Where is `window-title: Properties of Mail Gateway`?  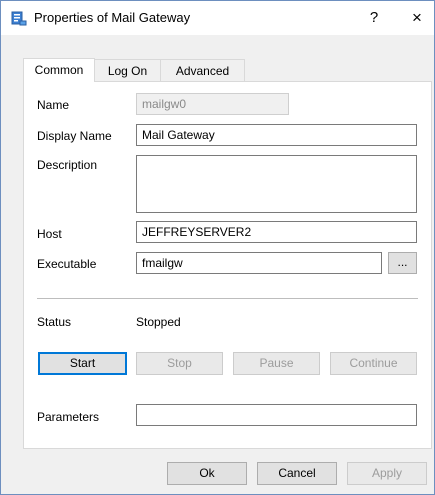 window-title: Properties of Mail Gateway is located at coordinates (112, 17).